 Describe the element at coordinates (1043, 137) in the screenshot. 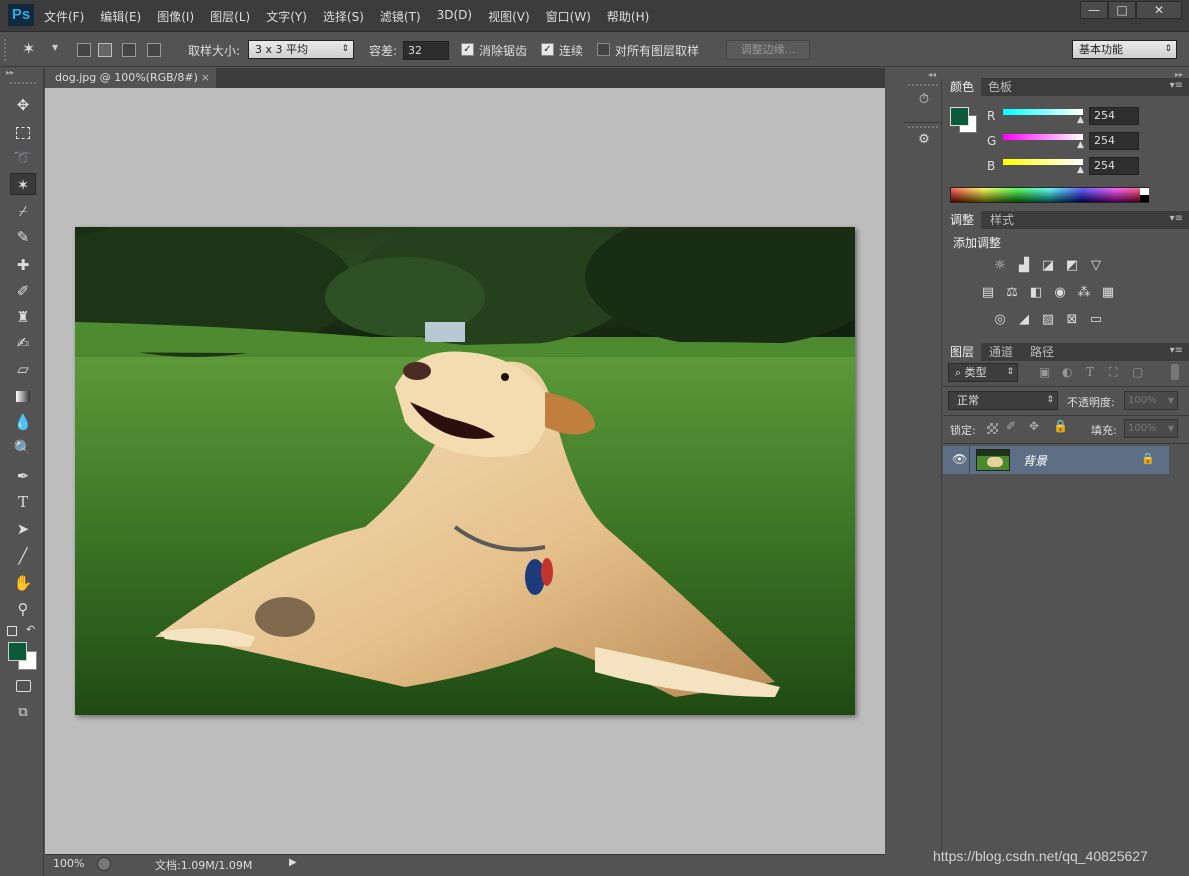

I see `g-slider` at that location.